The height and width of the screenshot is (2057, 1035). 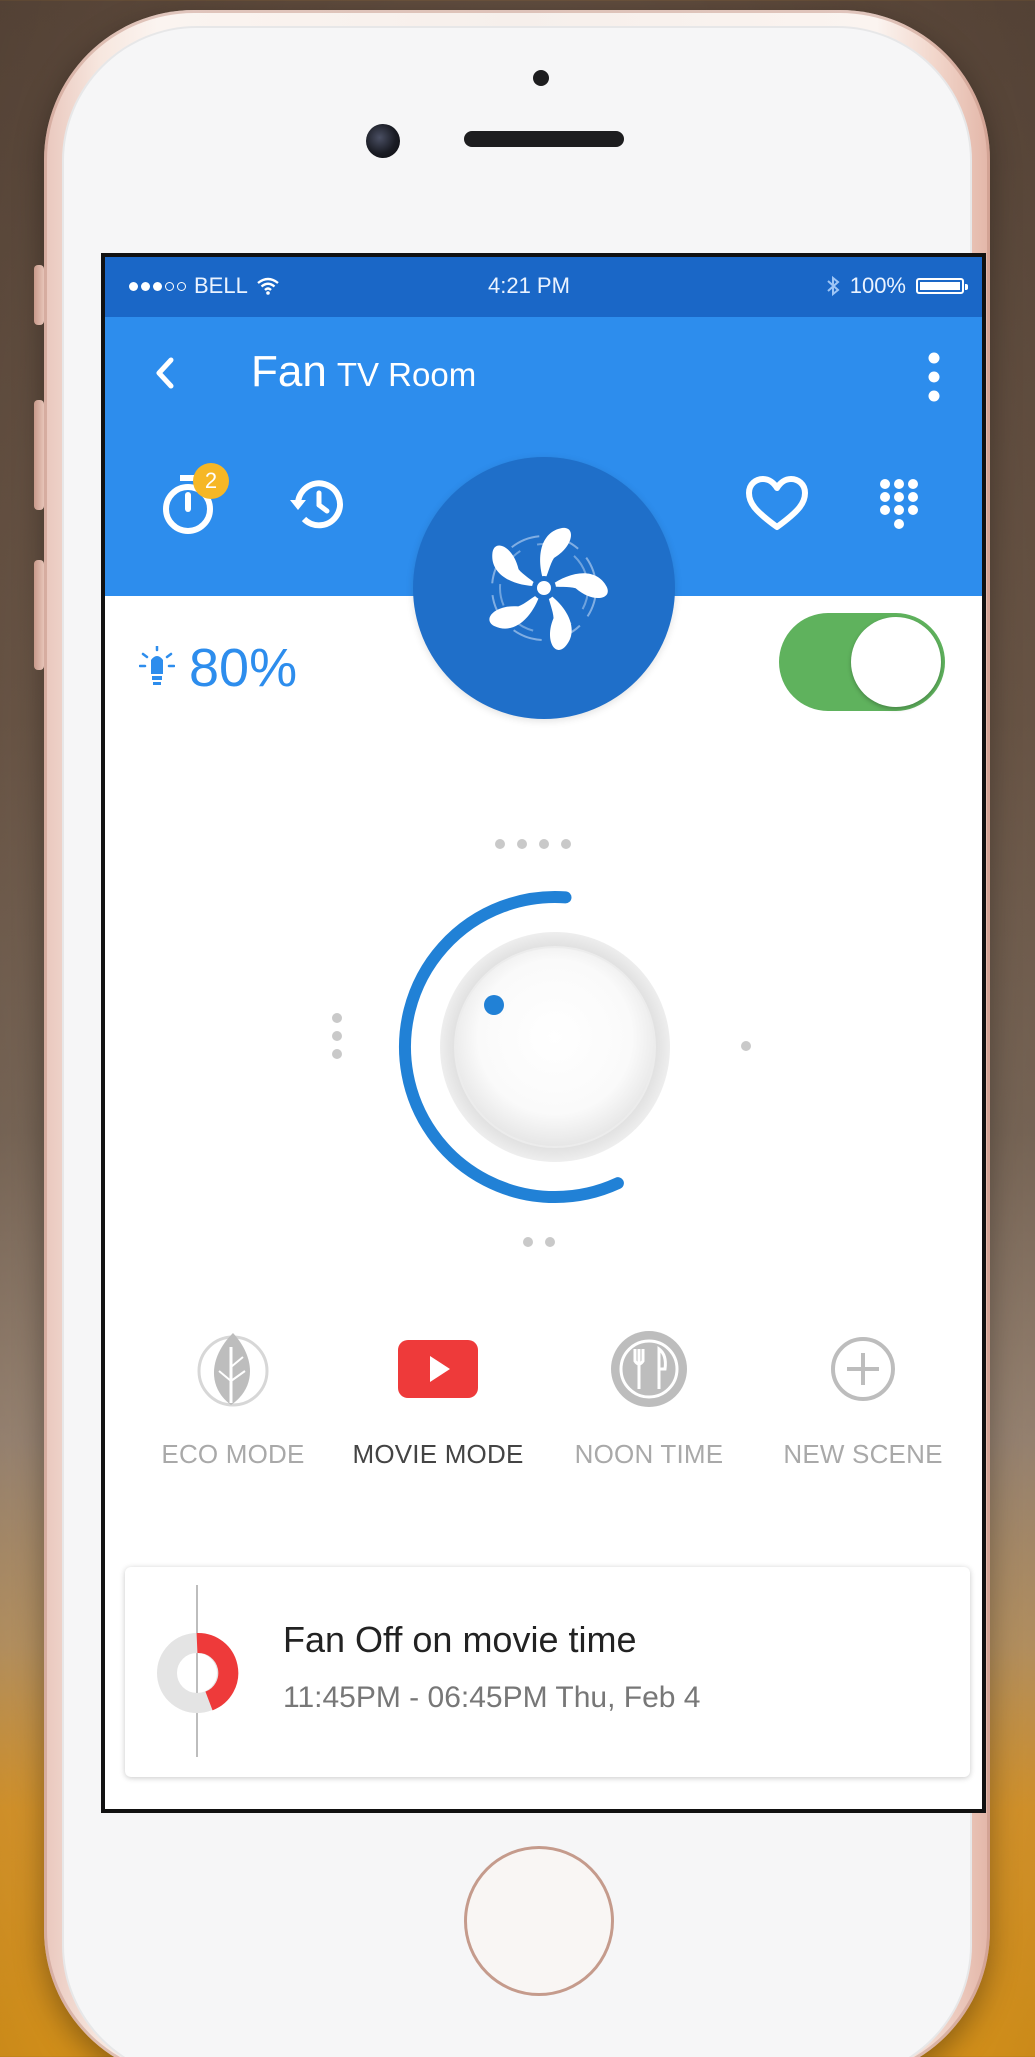 What do you see at coordinates (289, 371) in the screenshot?
I see `device-name: Fan` at bounding box center [289, 371].